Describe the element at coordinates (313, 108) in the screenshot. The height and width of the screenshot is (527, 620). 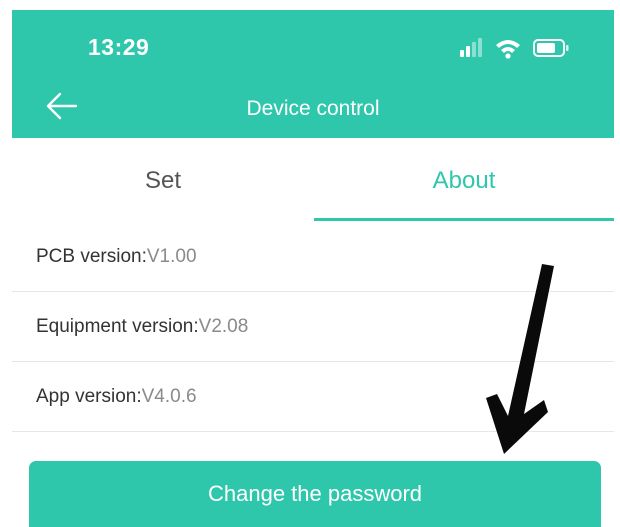
I see `page-title: Device control` at that location.